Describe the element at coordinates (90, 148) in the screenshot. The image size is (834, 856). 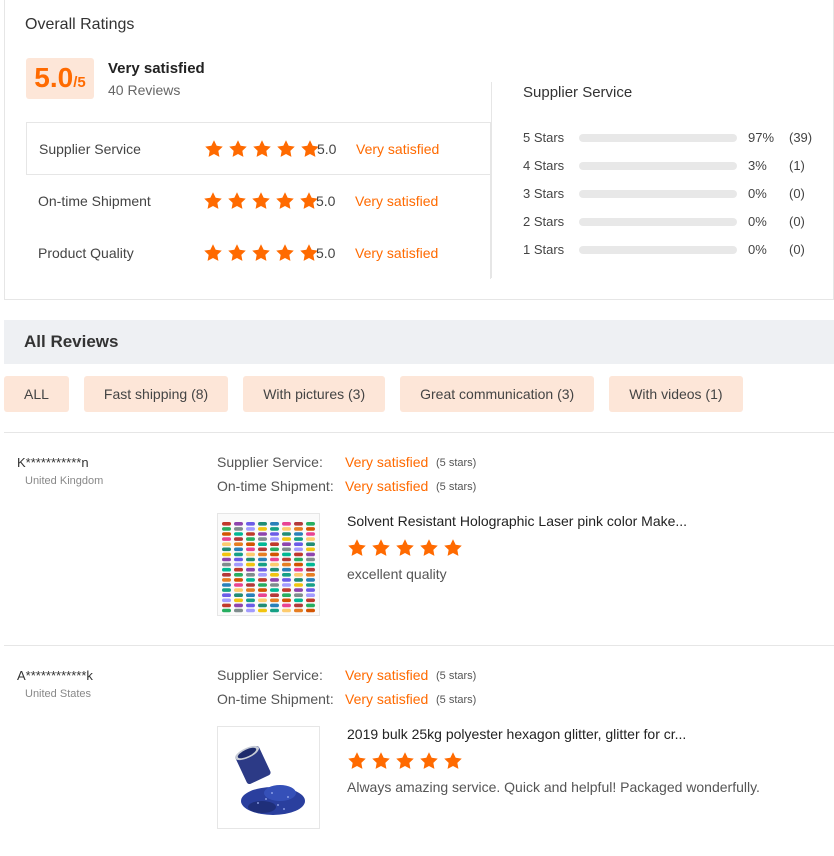
I see `rating-row-label: Supplier Service` at that location.